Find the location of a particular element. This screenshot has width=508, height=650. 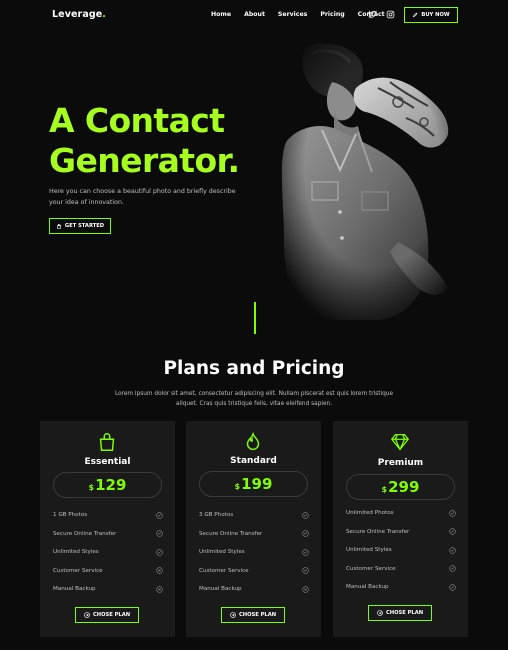

hero-title: A Contact Generator. is located at coordinates (169, 141).